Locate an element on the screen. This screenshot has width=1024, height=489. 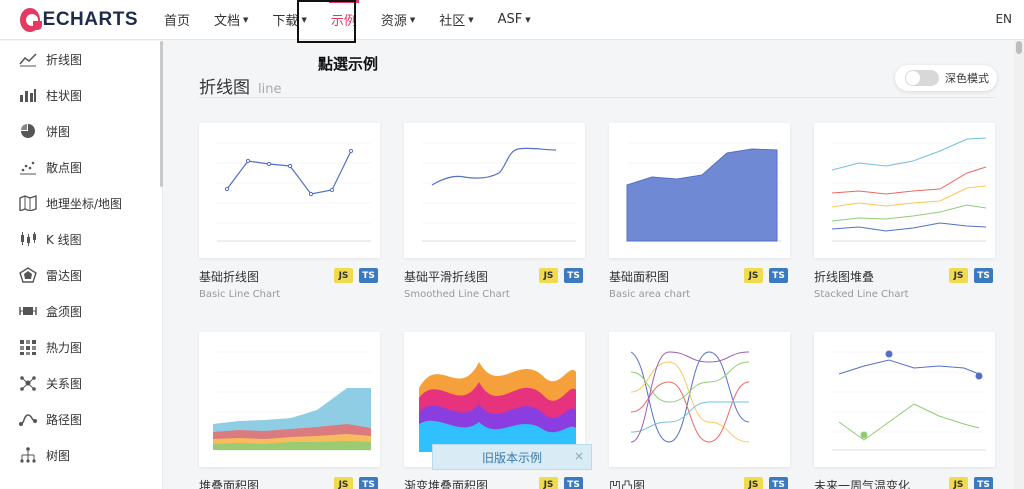
nav-item-label: 首页 is located at coordinates (177, 21).